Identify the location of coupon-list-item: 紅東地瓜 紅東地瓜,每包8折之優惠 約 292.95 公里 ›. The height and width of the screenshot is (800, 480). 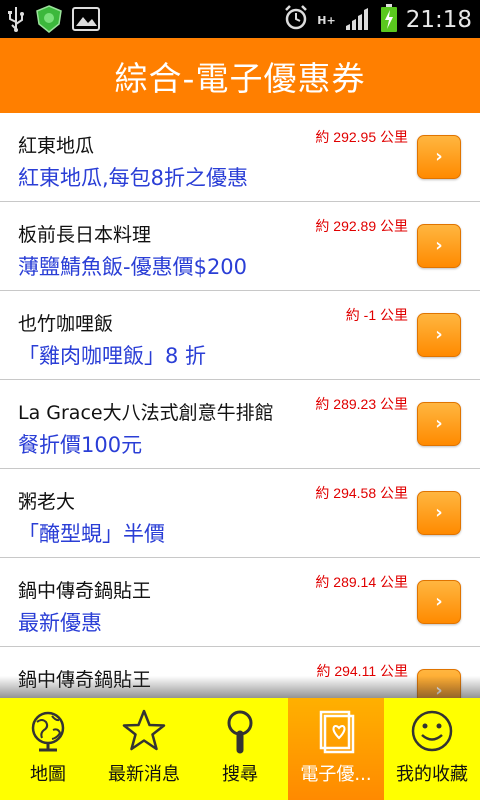
(240, 157).